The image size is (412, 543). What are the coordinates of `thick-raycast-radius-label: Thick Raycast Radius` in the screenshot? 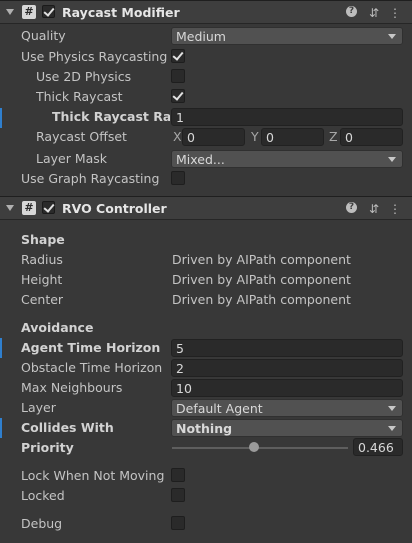 It's located at (111, 116).